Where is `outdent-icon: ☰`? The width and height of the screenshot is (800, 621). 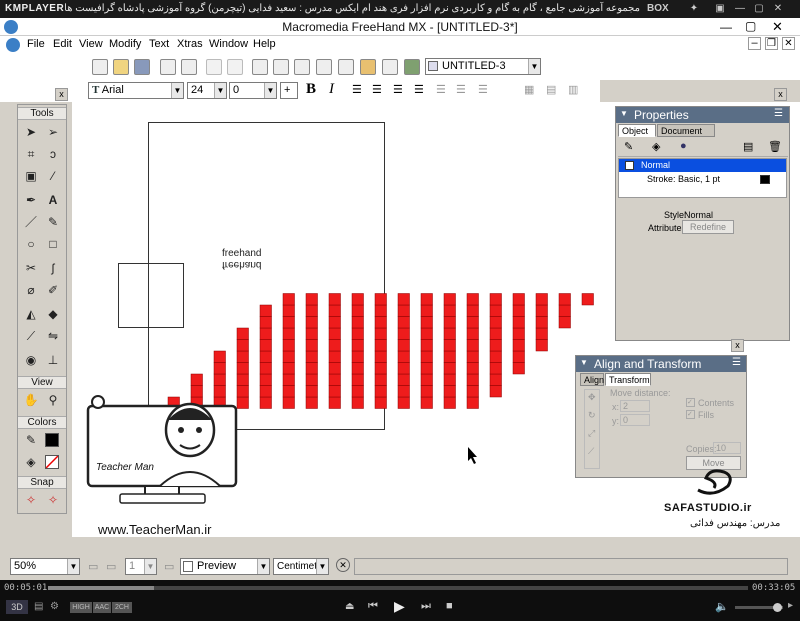
outdent-icon: ☰ is located at coordinates (483, 89).